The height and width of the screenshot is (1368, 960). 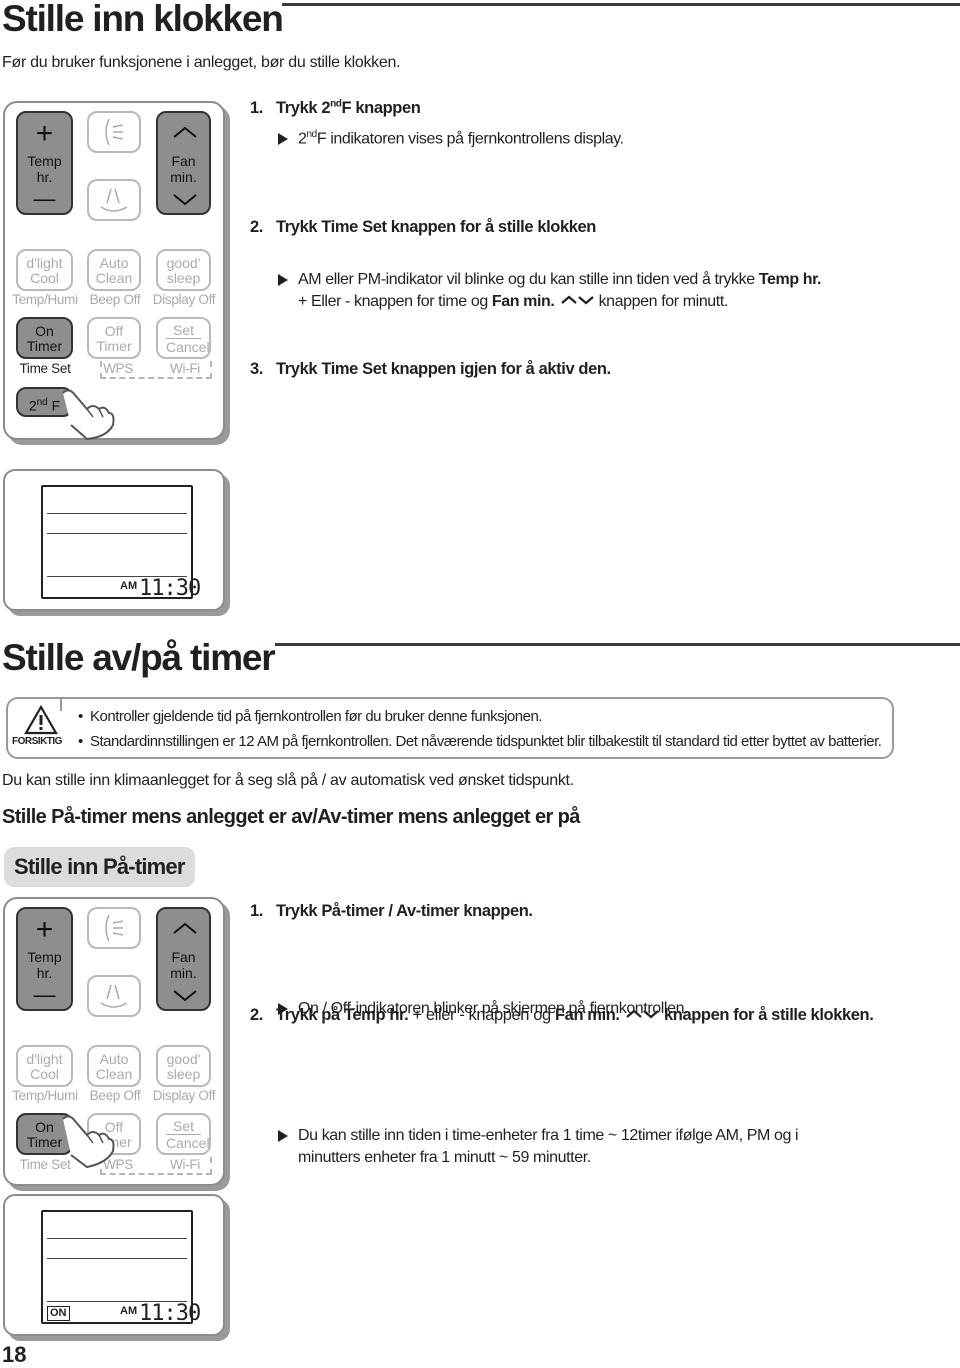 I want to click on detail-bold: Fan min., so click(x=523, y=302).